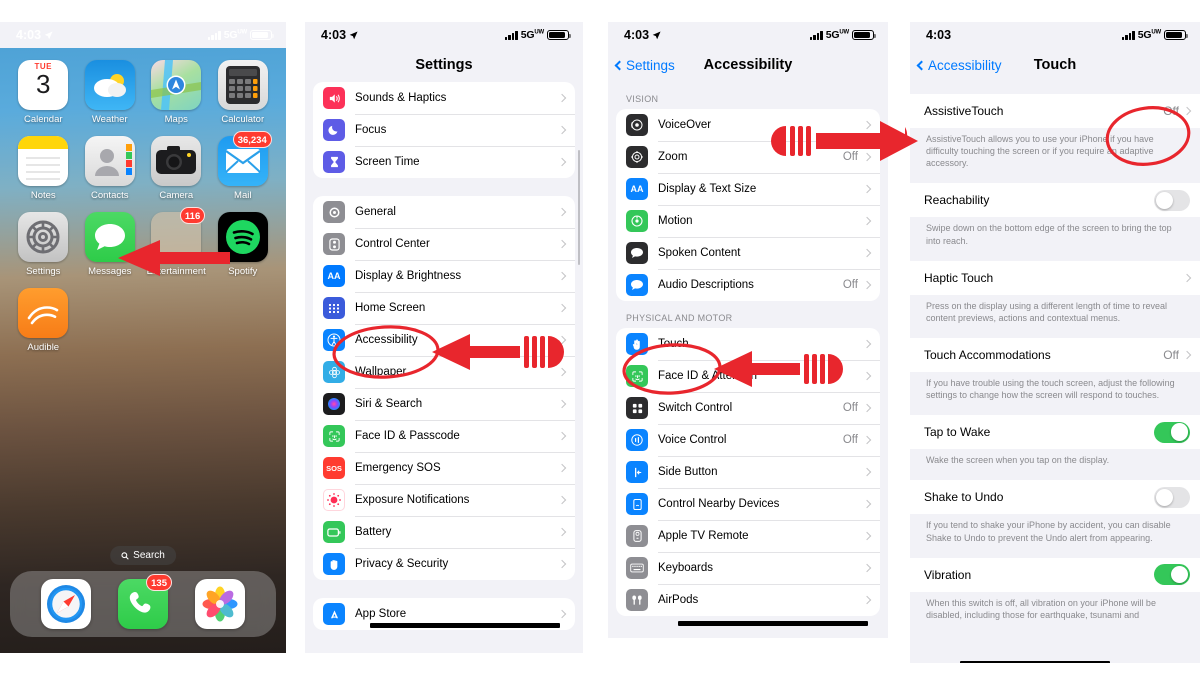 Image resolution: width=1200 pixels, height=675 pixels. Describe the element at coordinates (43, 244) in the screenshot. I see `app-settings: Settings` at that location.